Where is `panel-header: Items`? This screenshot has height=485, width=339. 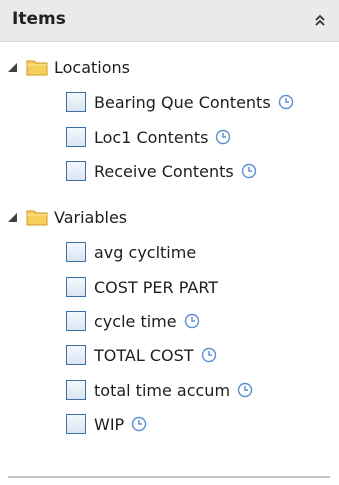 panel-header: Items is located at coordinates (169, 21).